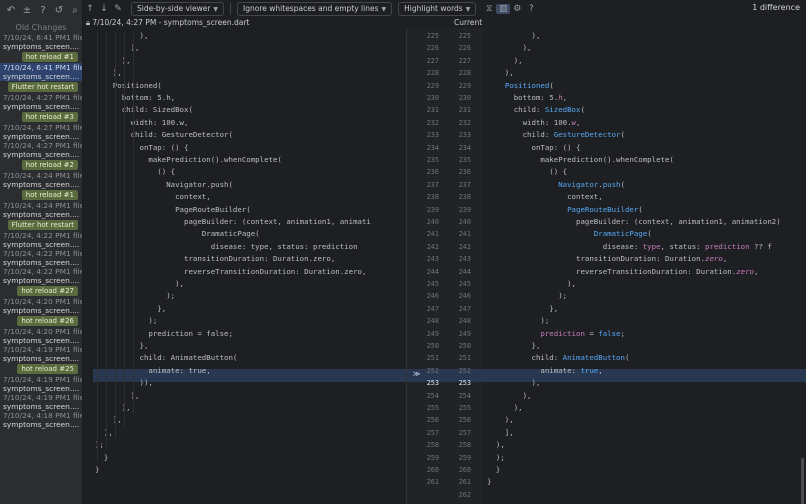 The width and height of the screenshot is (806, 504). I want to click on code-line: disease: type, status: prediction, so click(226, 246).